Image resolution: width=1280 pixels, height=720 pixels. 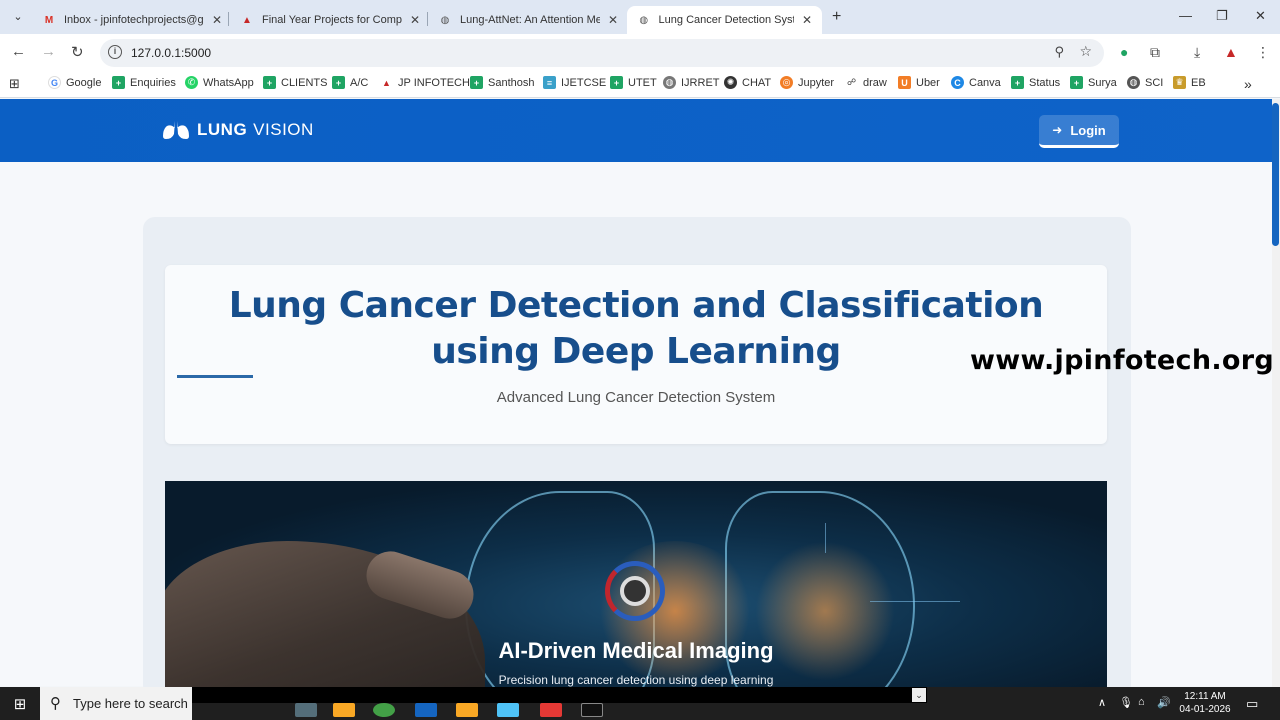 I want to click on microphone-icon: 🎙, so click(x=1126, y=702).